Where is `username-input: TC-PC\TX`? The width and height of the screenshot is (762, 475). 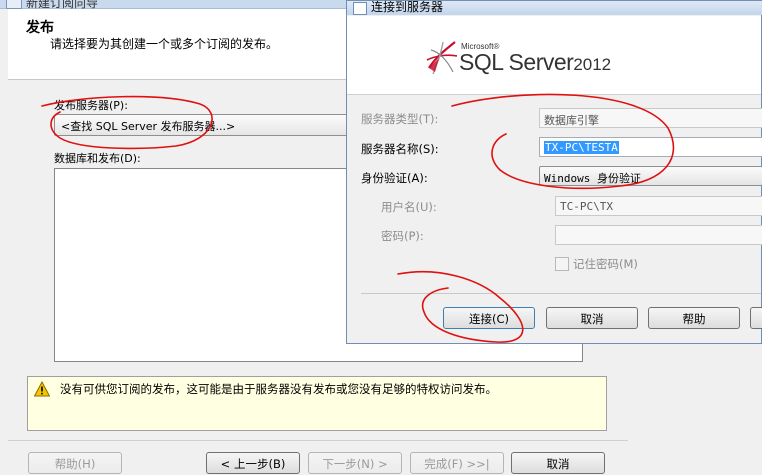
username-input: TC-PC\TX is located at coordinates (658, 206).